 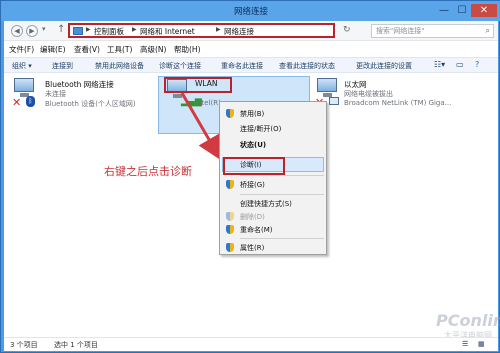 I want to click on menu-item-bridge: 桥接(G), so click(x=273, y=184).